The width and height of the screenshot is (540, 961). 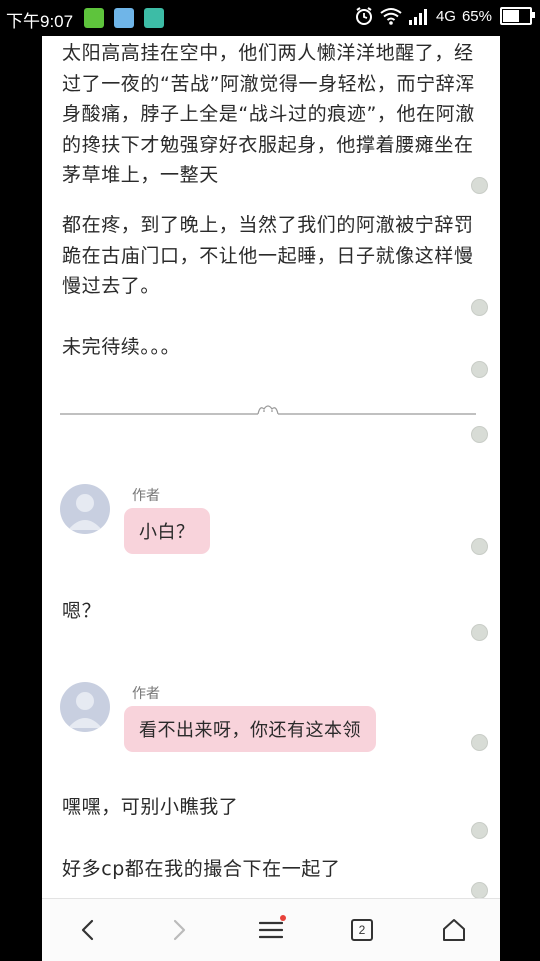 I want to click on menu-button, so click(x=271, y=930).